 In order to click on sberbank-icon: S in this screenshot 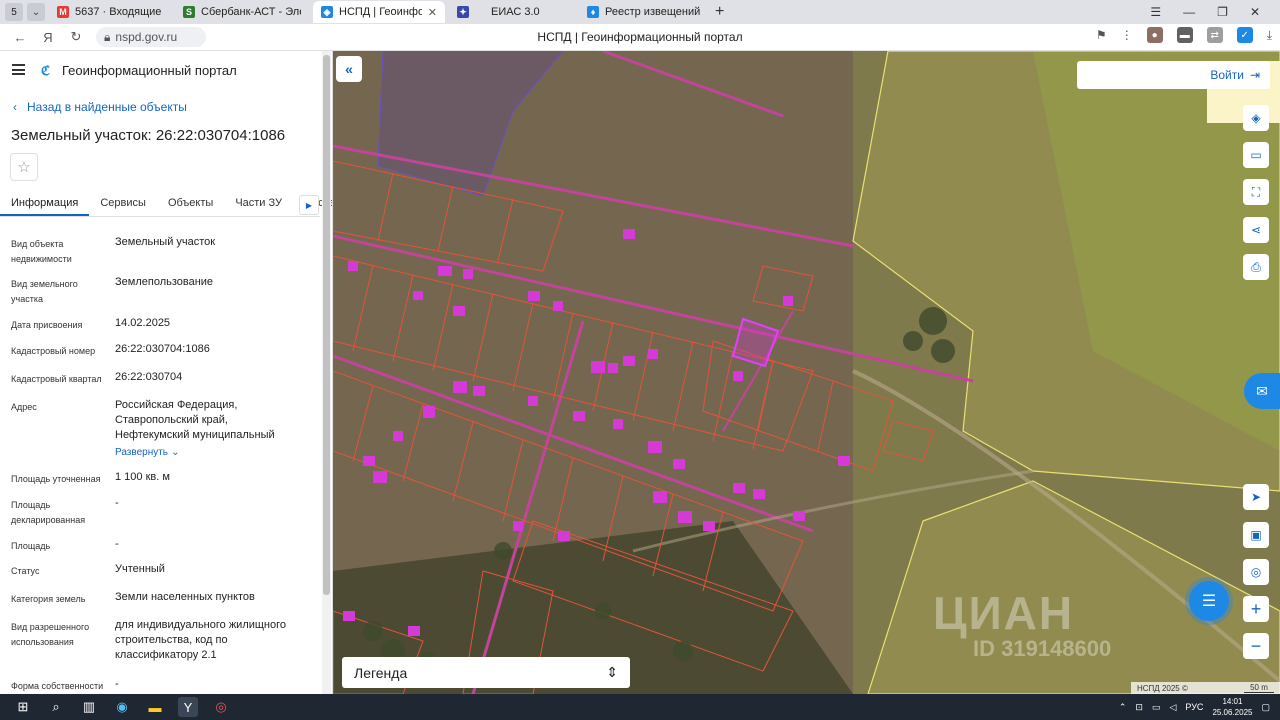, I will do `click(189, 12)`.